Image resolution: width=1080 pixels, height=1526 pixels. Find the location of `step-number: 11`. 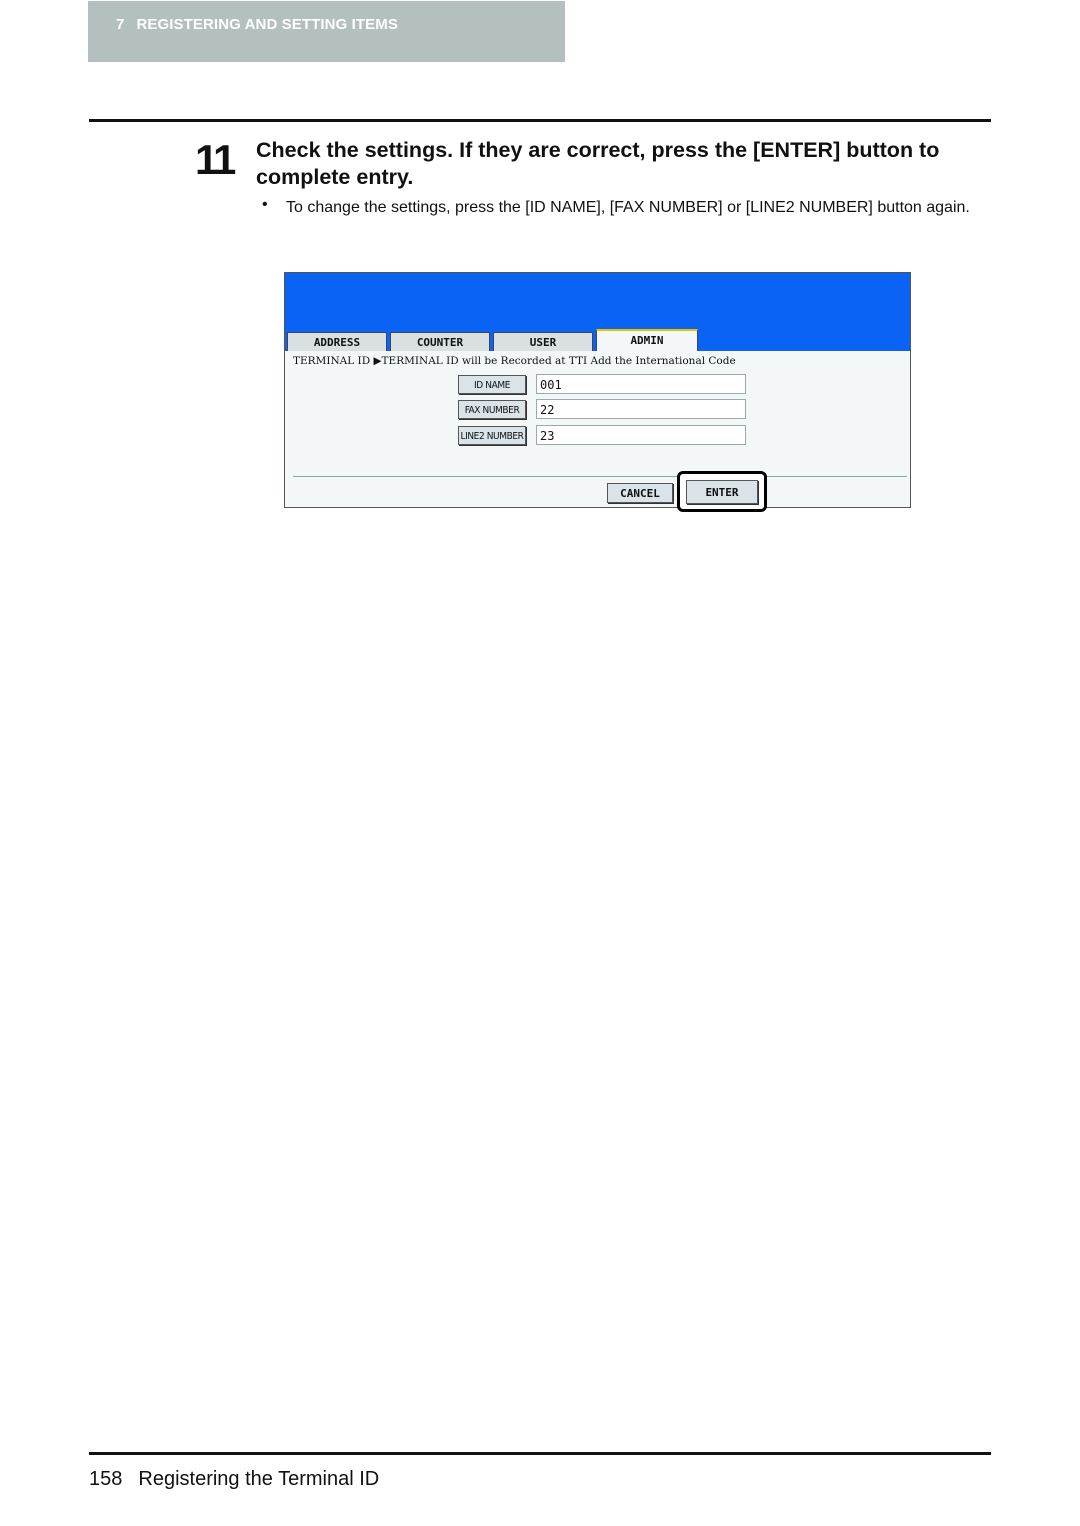

step-number: 11 is located at coordinates (215, 159).